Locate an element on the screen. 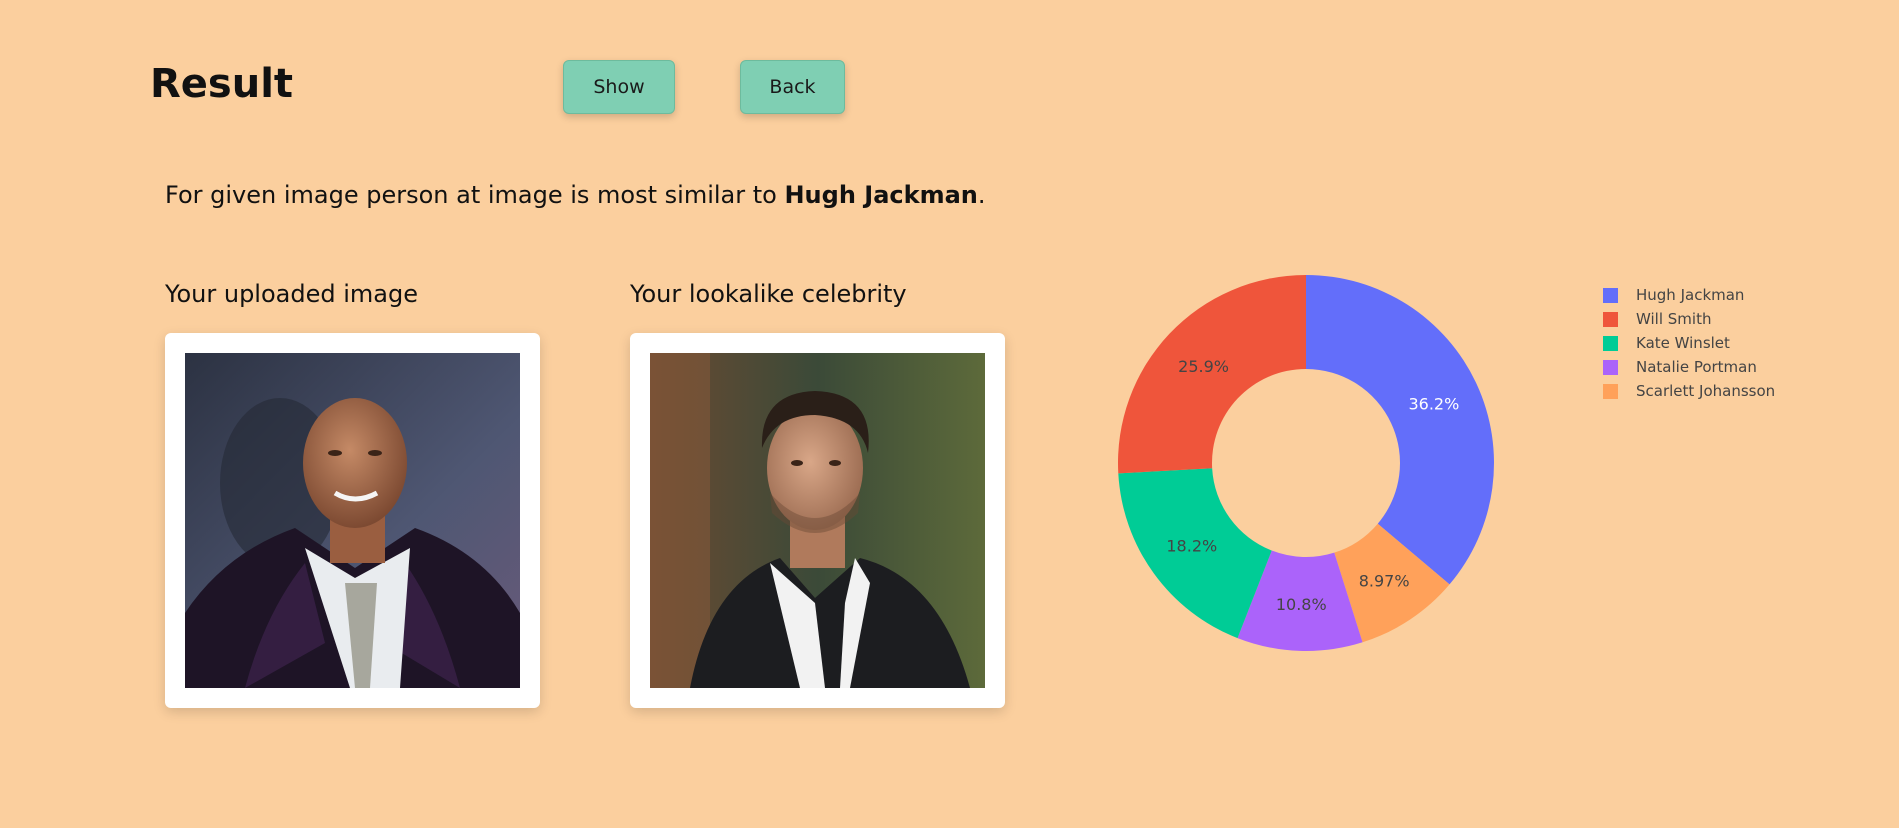 This screenshot has width=1899, height=828. result-celebrity-name: Hugh Jackman is located at coordinates (881, 195).